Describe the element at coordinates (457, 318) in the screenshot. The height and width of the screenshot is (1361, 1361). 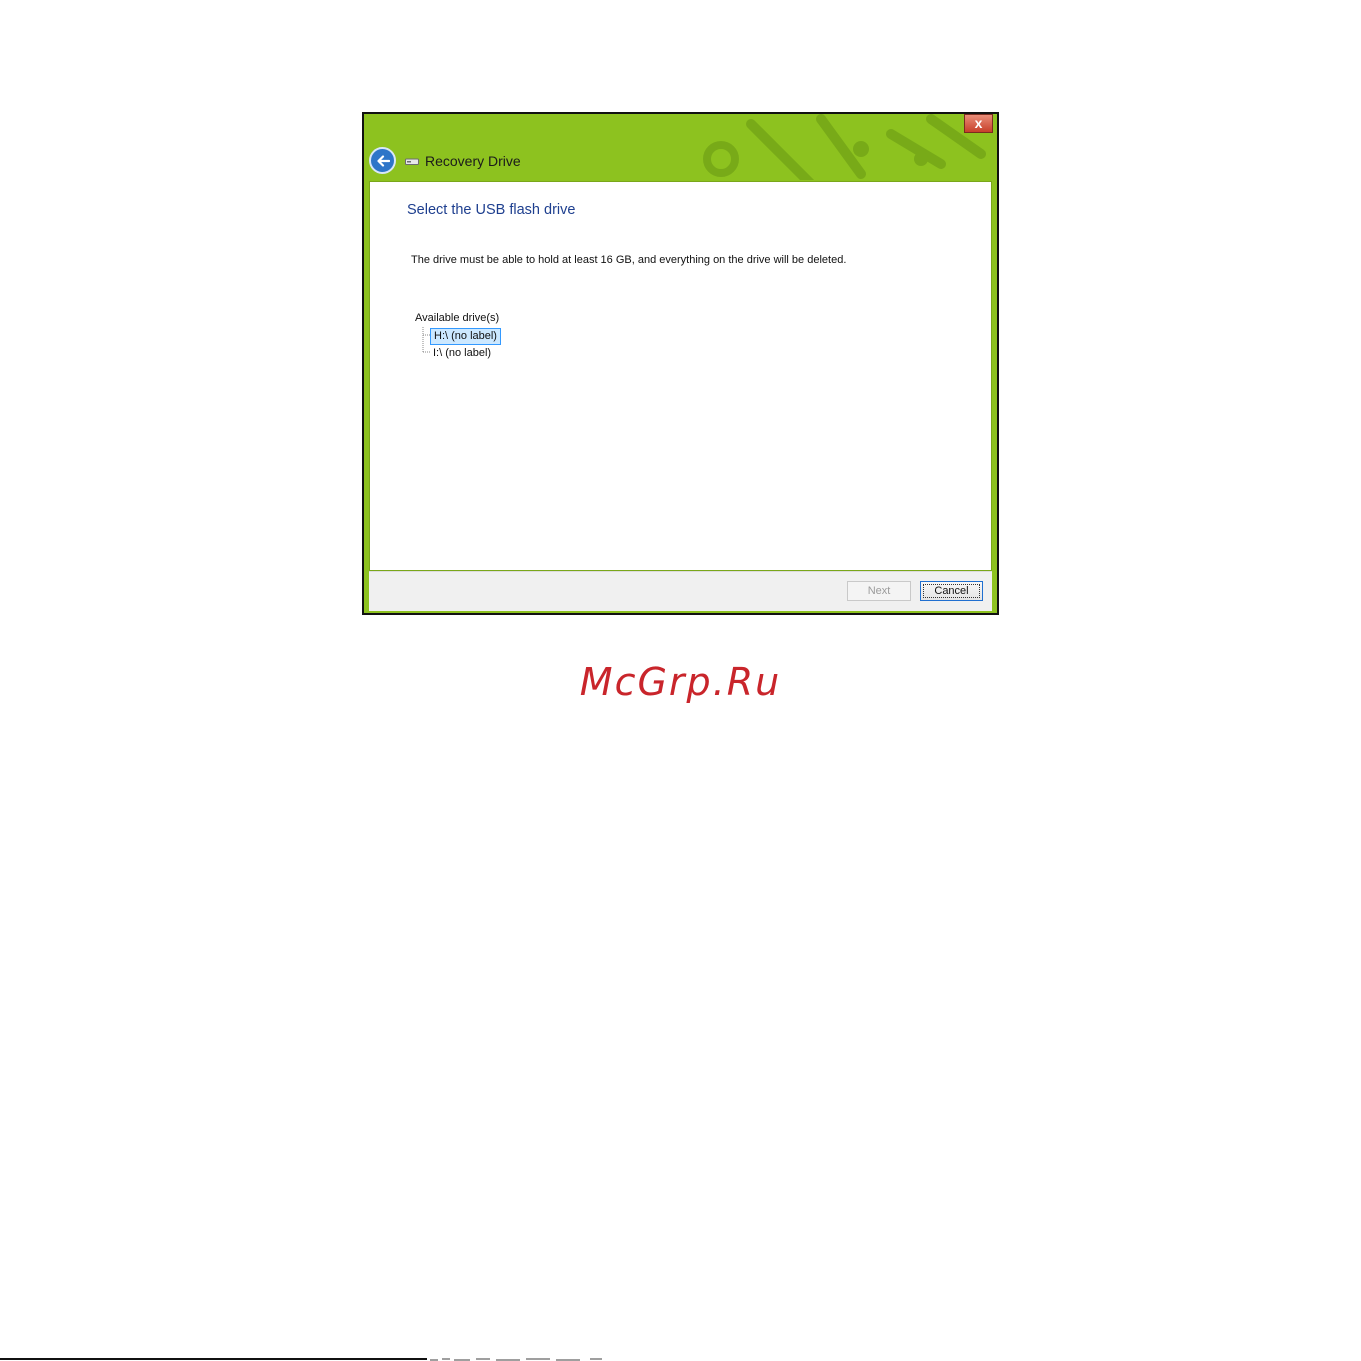
I see `available-drives-label: Available drive(s)` at that location.